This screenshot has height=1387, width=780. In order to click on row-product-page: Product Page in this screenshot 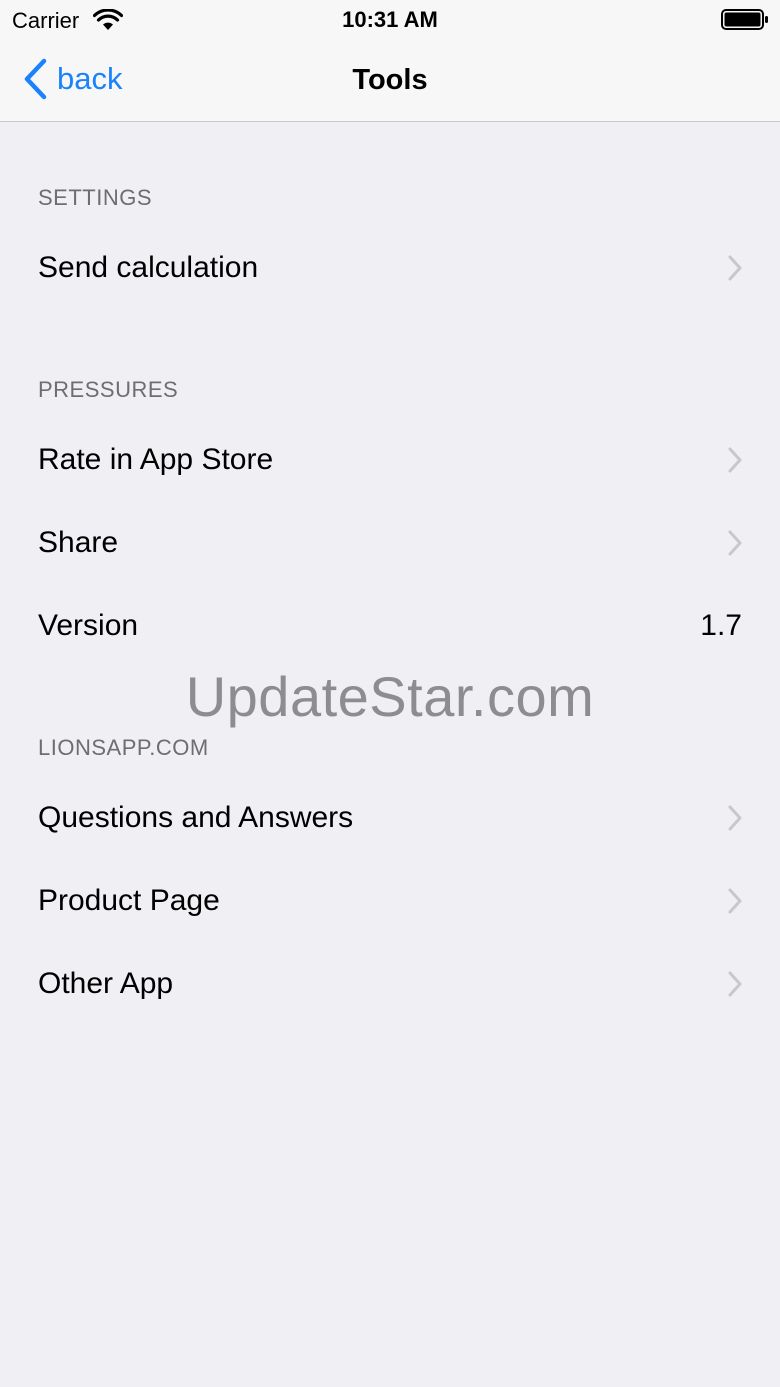, I will do `click(390, 901)`.